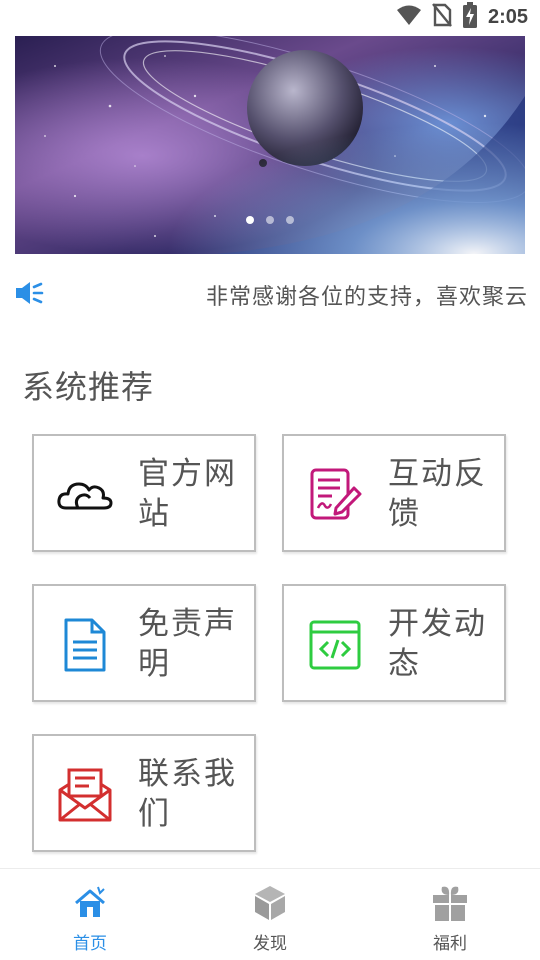 This screenshot has width=540, height=960. I want to click on card-label: 免责声明, so click(187, 644).